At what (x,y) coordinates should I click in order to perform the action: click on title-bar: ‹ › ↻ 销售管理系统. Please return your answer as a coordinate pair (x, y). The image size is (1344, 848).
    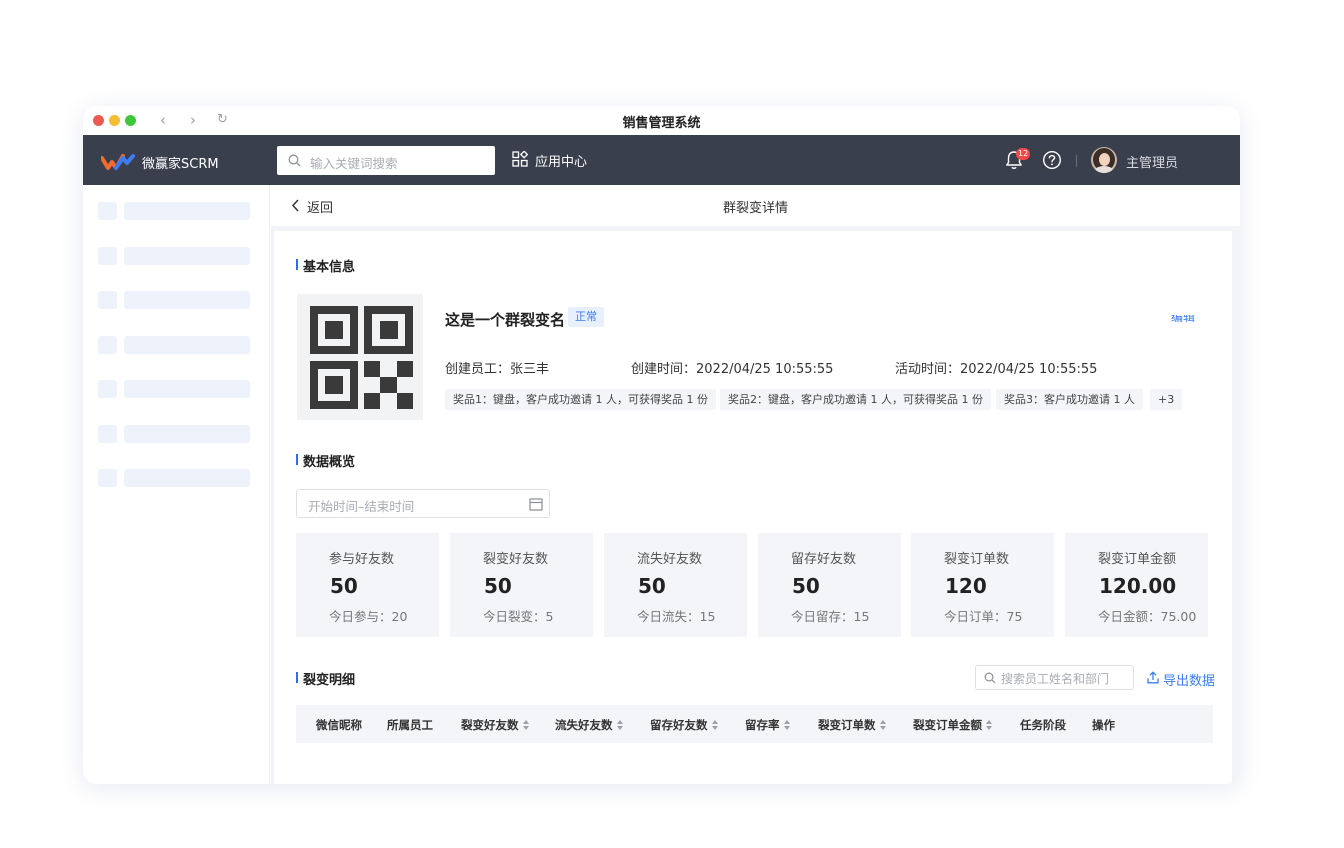
    Looking at the image, I should click on (661, 120).